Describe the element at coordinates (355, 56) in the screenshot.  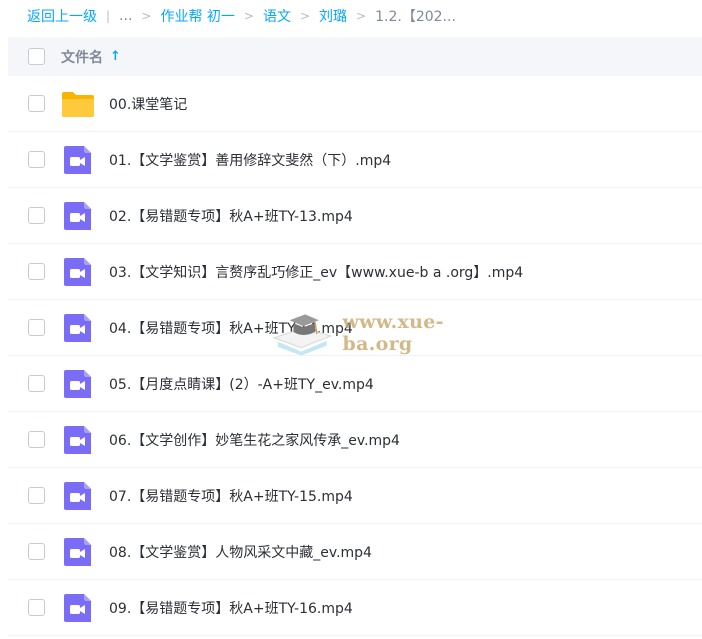
I see `list-header: 文件名 ↑` at that location.